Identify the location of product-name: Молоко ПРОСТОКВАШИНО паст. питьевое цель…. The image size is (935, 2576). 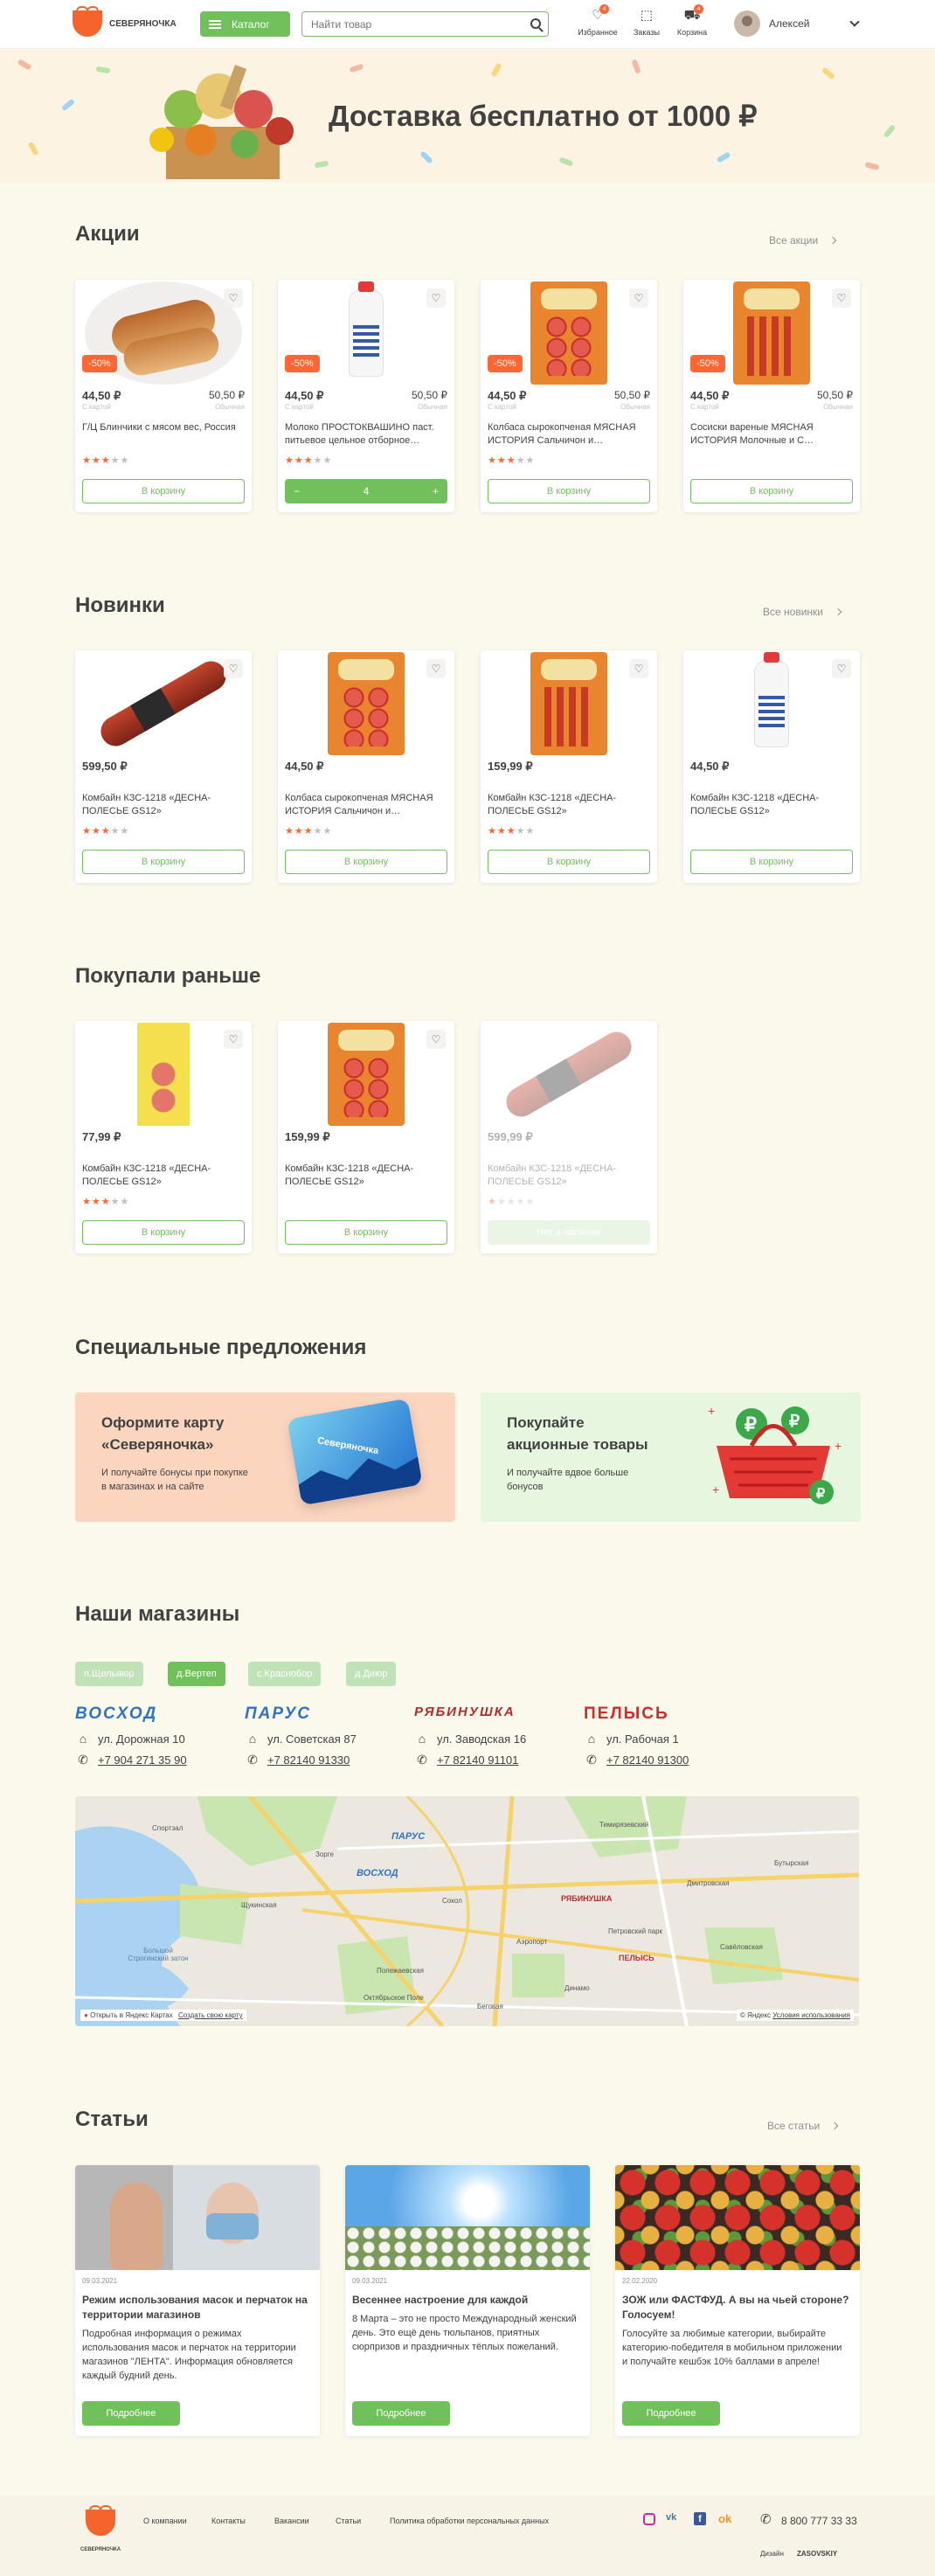
(366, 435).